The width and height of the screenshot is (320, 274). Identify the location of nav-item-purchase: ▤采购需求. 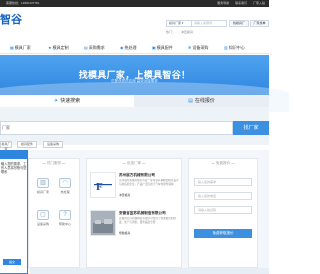
(94, 48).